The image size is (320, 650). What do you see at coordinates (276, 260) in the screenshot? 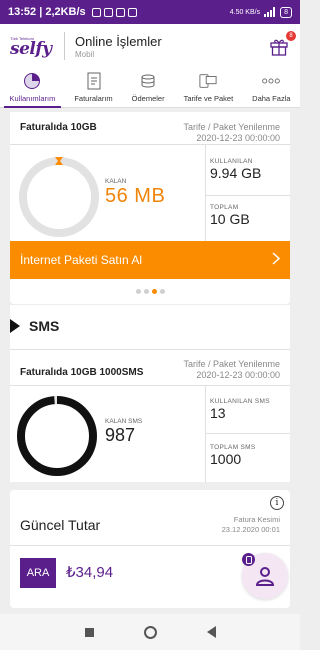
I see `chevron-right-icon` at bounding box center [276, 260].